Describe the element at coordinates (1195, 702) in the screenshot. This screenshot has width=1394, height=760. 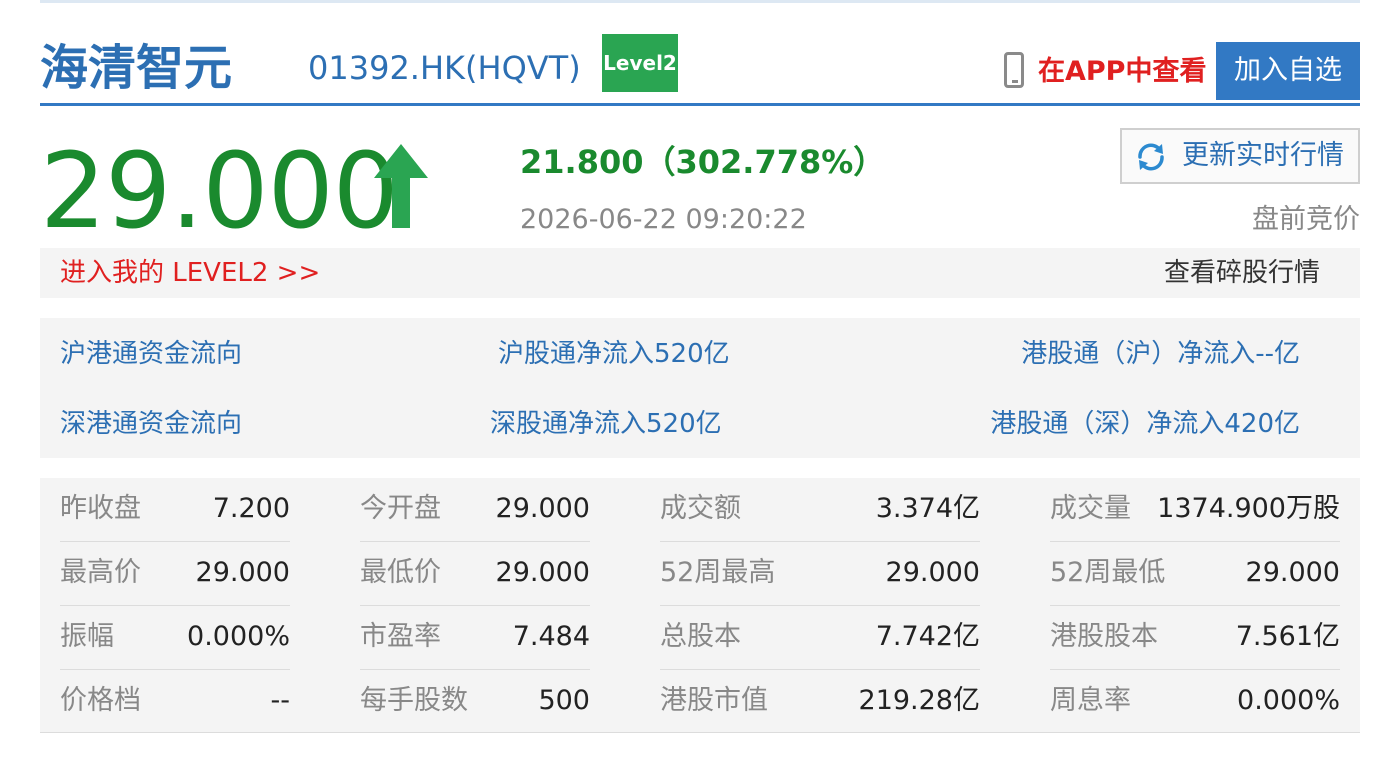
I see `stat-dividend-yield: 周息率 0.000%` at that location.